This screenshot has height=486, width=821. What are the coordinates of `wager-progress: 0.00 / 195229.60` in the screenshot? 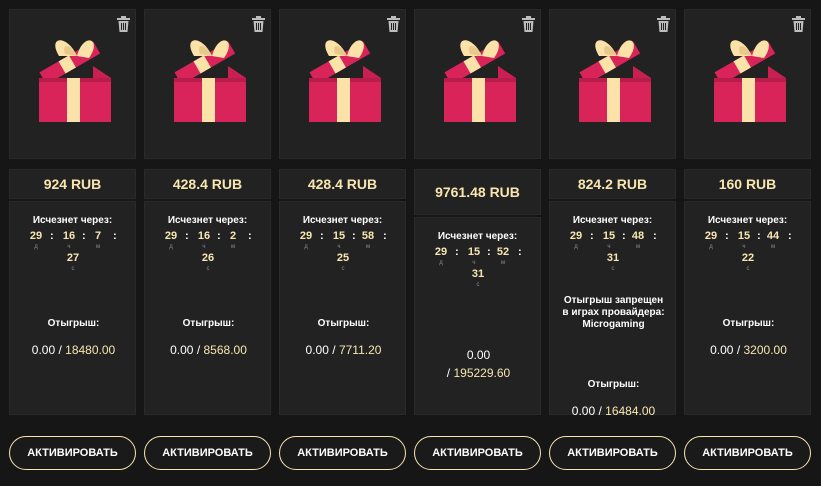 It's located at (478, 364).